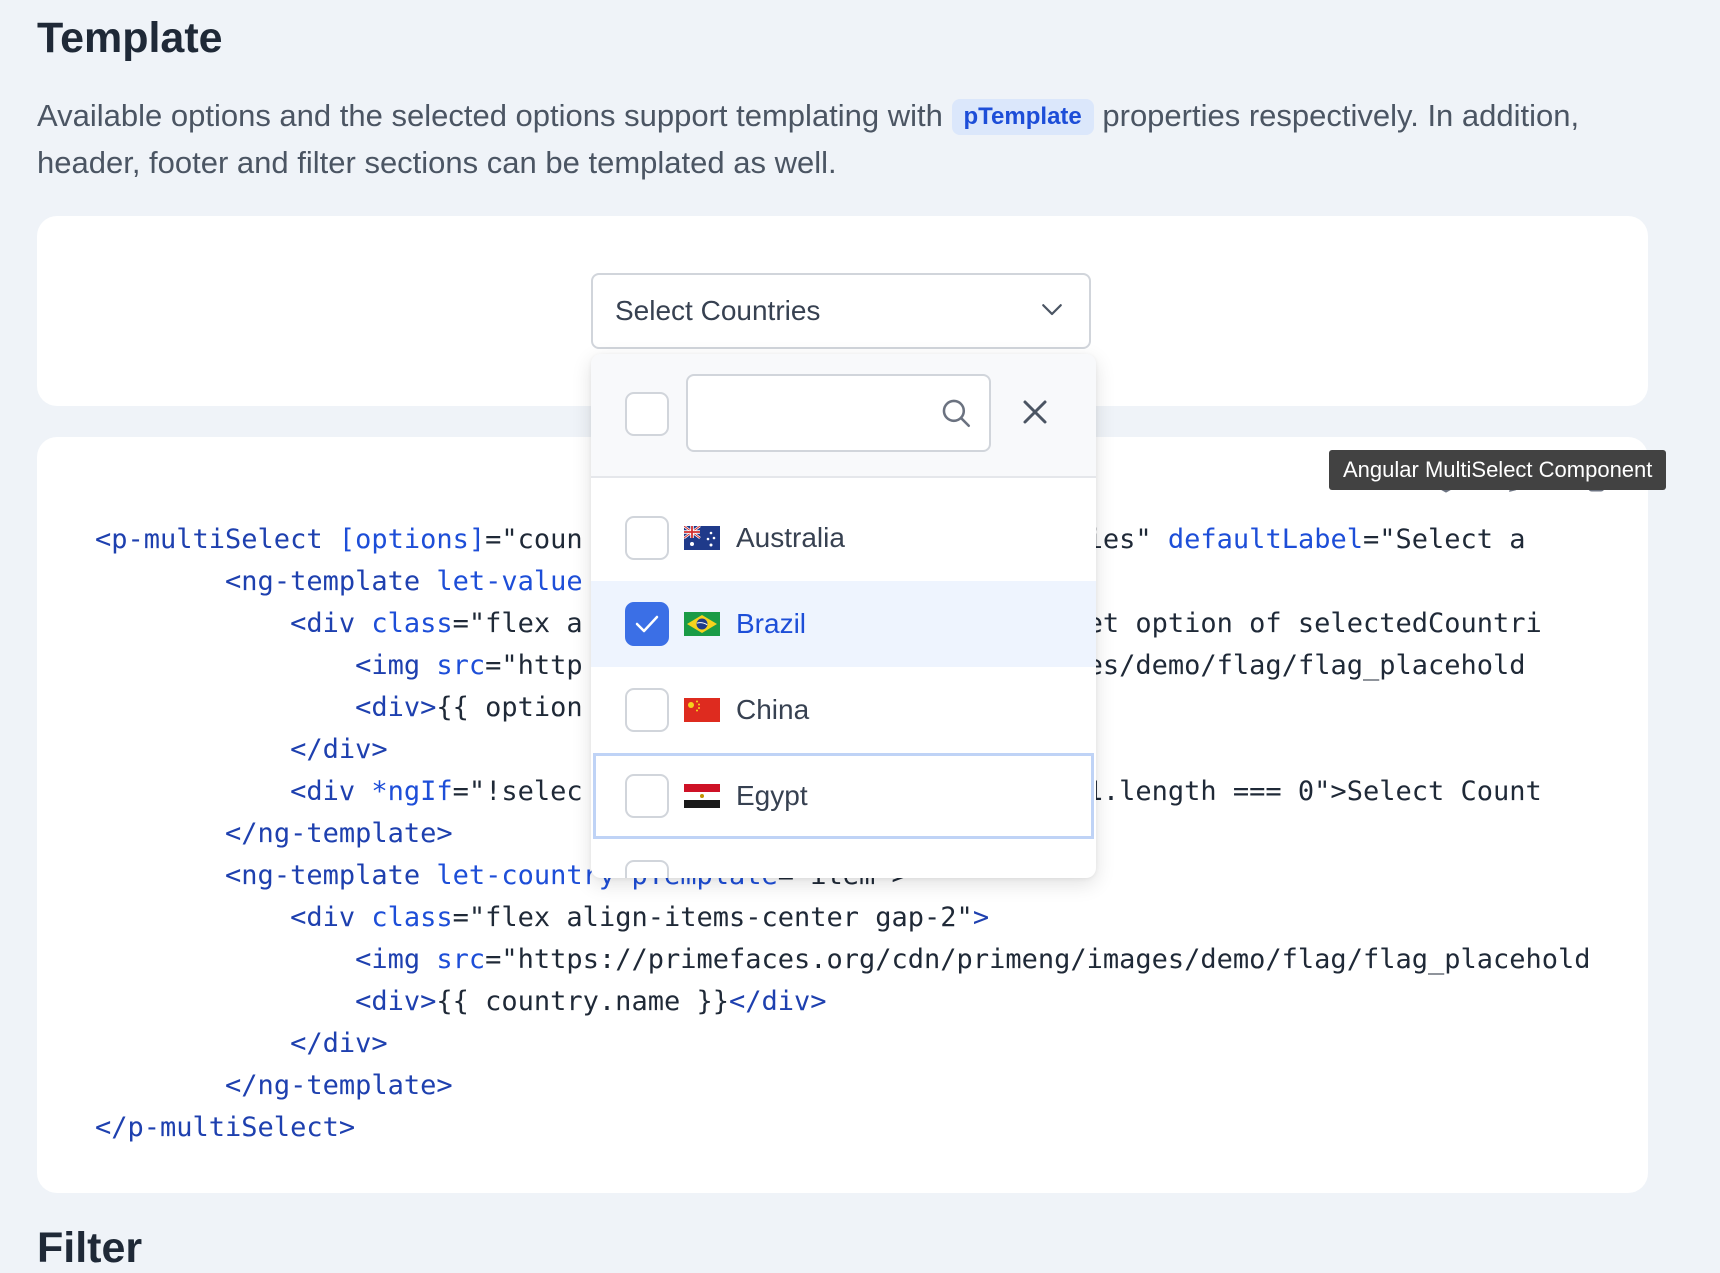 This screenshot has height=1273, width=1720. I want to click on multiselect-panel-header, so click(843, 416).